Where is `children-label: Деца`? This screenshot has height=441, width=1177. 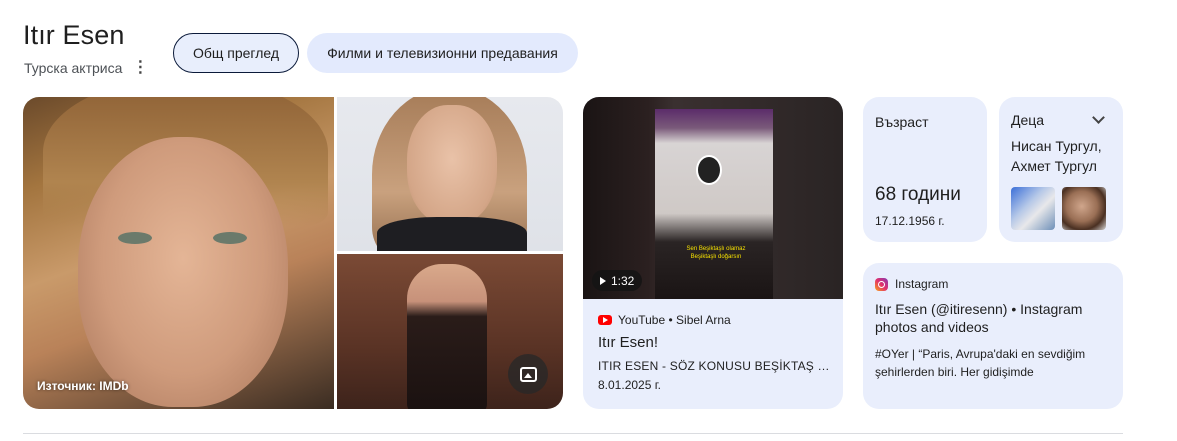 children-label: Деца is located at coordinates (1028, 120).